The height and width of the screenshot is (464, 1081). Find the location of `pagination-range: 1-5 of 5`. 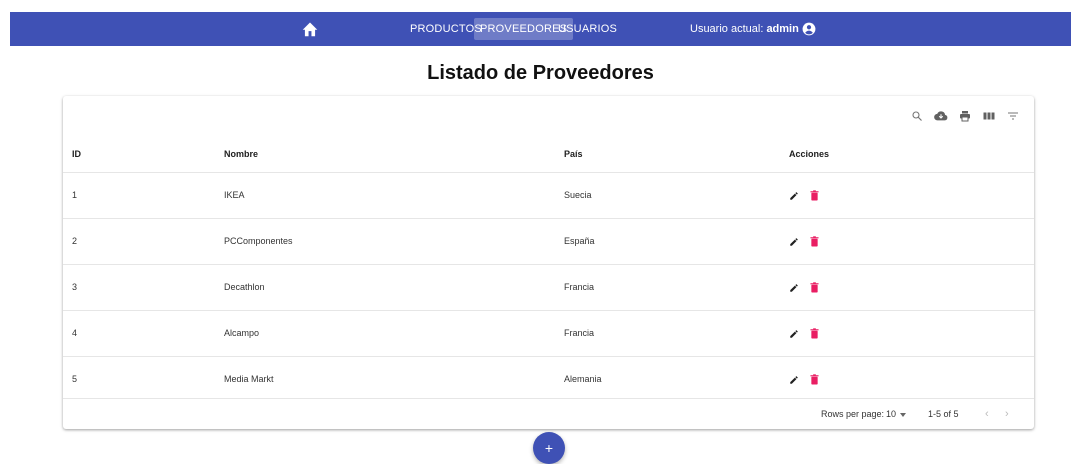

pagination-range: 1-5 of 5 is located at coordinates (943, 414).